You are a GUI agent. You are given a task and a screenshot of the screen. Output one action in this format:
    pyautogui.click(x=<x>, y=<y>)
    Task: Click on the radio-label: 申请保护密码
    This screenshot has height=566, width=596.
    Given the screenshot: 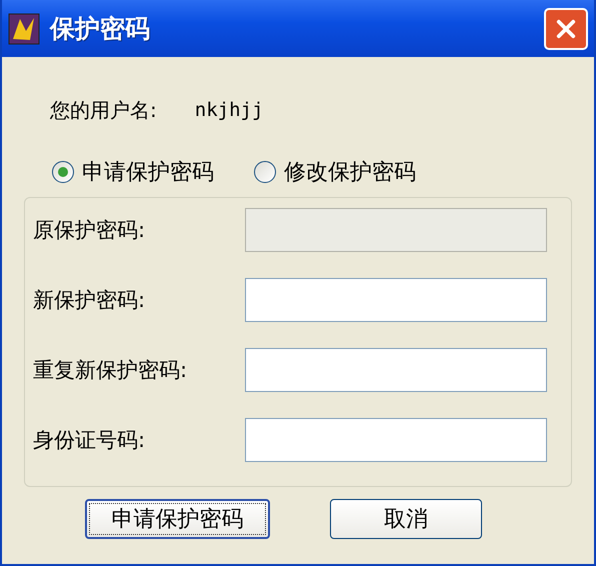 What is the action you would take?
    pyautogui.click(x=148, y=173)
    